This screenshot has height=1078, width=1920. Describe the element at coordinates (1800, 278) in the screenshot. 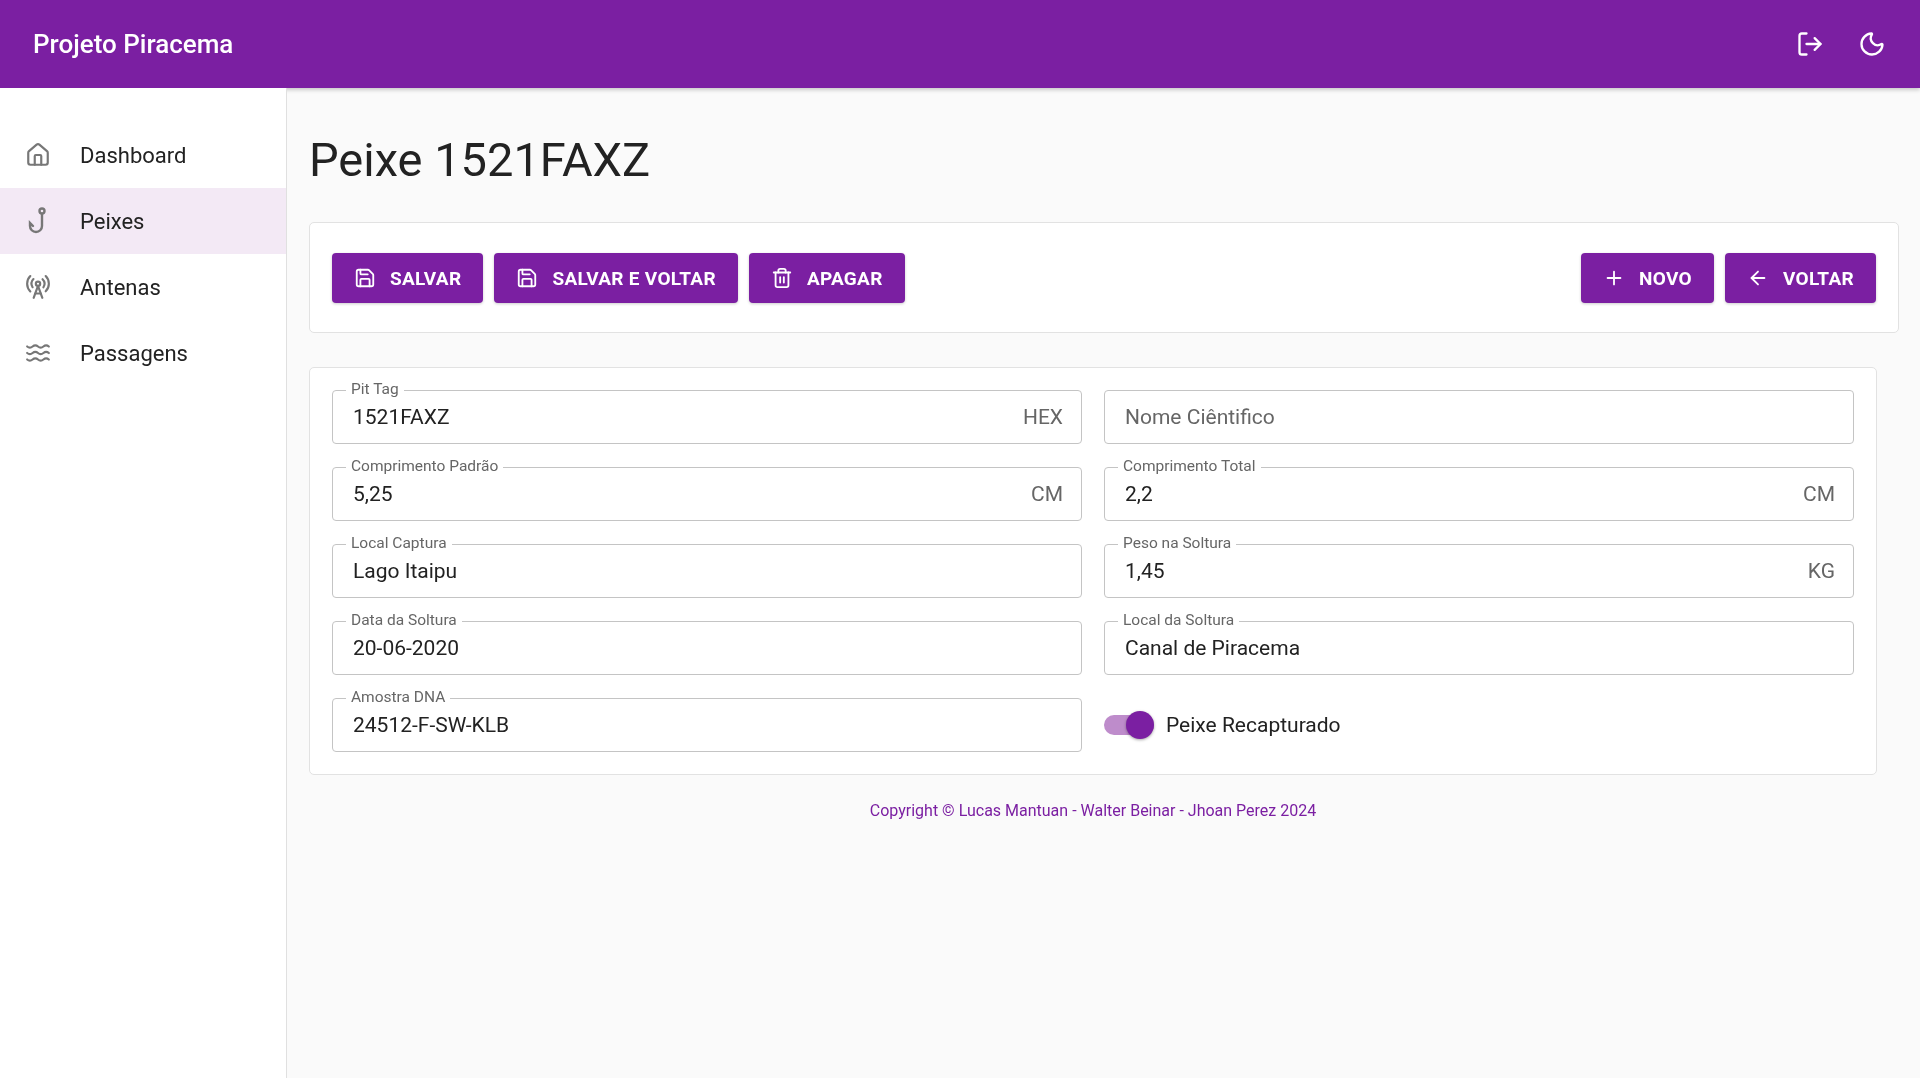

I see `toolbar-action-button: VOLTAR` at that location.